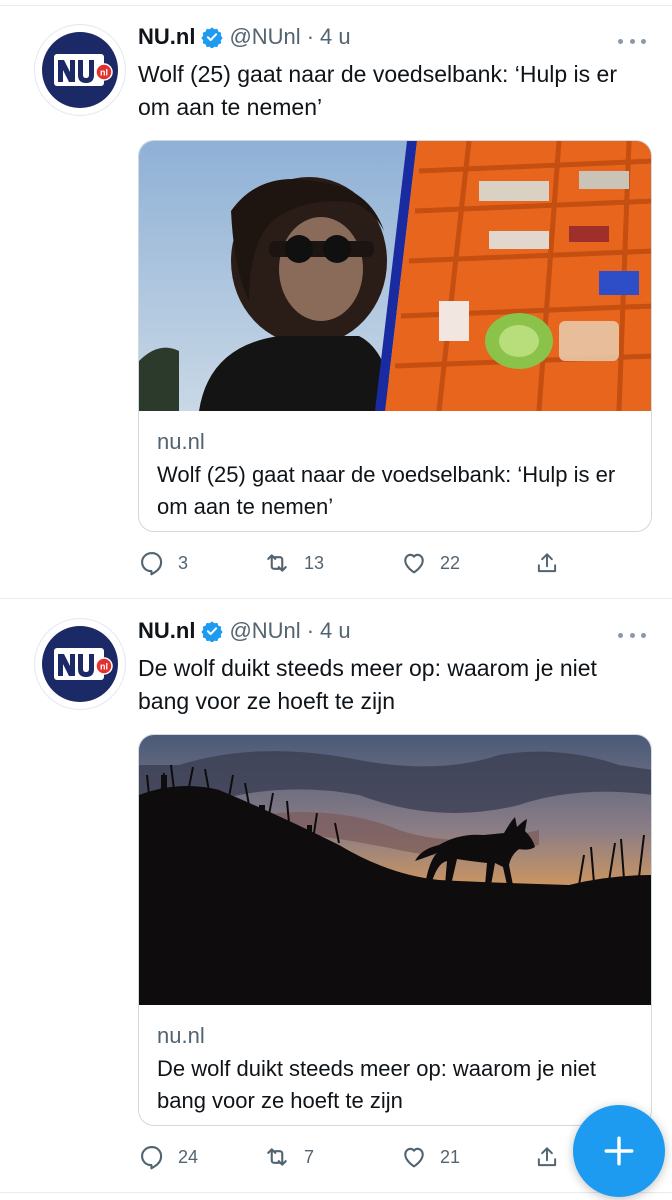  Describe the element at coordinates (183, 562) in the screenshot. I see `reply-count: 3` at that location.